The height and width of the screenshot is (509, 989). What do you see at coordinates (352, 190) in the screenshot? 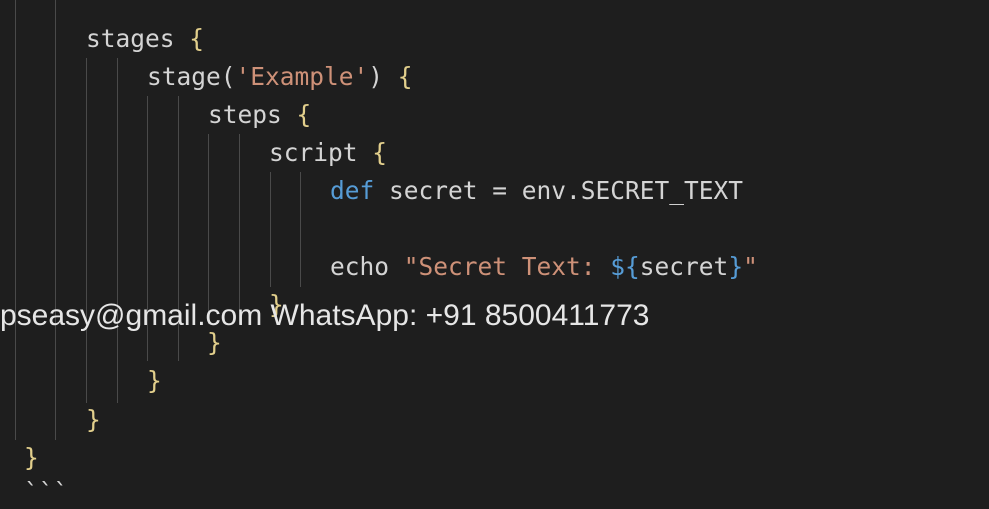
I see `code-token: def` at bounding box center [352, 190].